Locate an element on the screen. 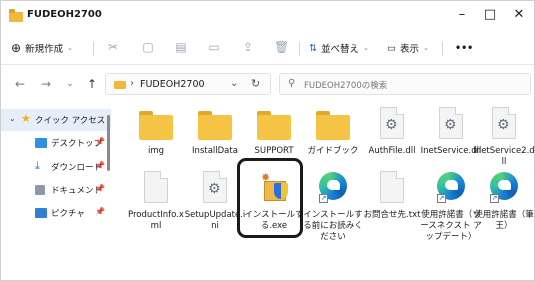 The width and height of the screenshot is (535, 281). address-row: ← → ⌄ ↑ › FUDEOH2700 ⌄ ↻ ⚲ FUDEOH2700の検索 is located at coordinates (267, 84).